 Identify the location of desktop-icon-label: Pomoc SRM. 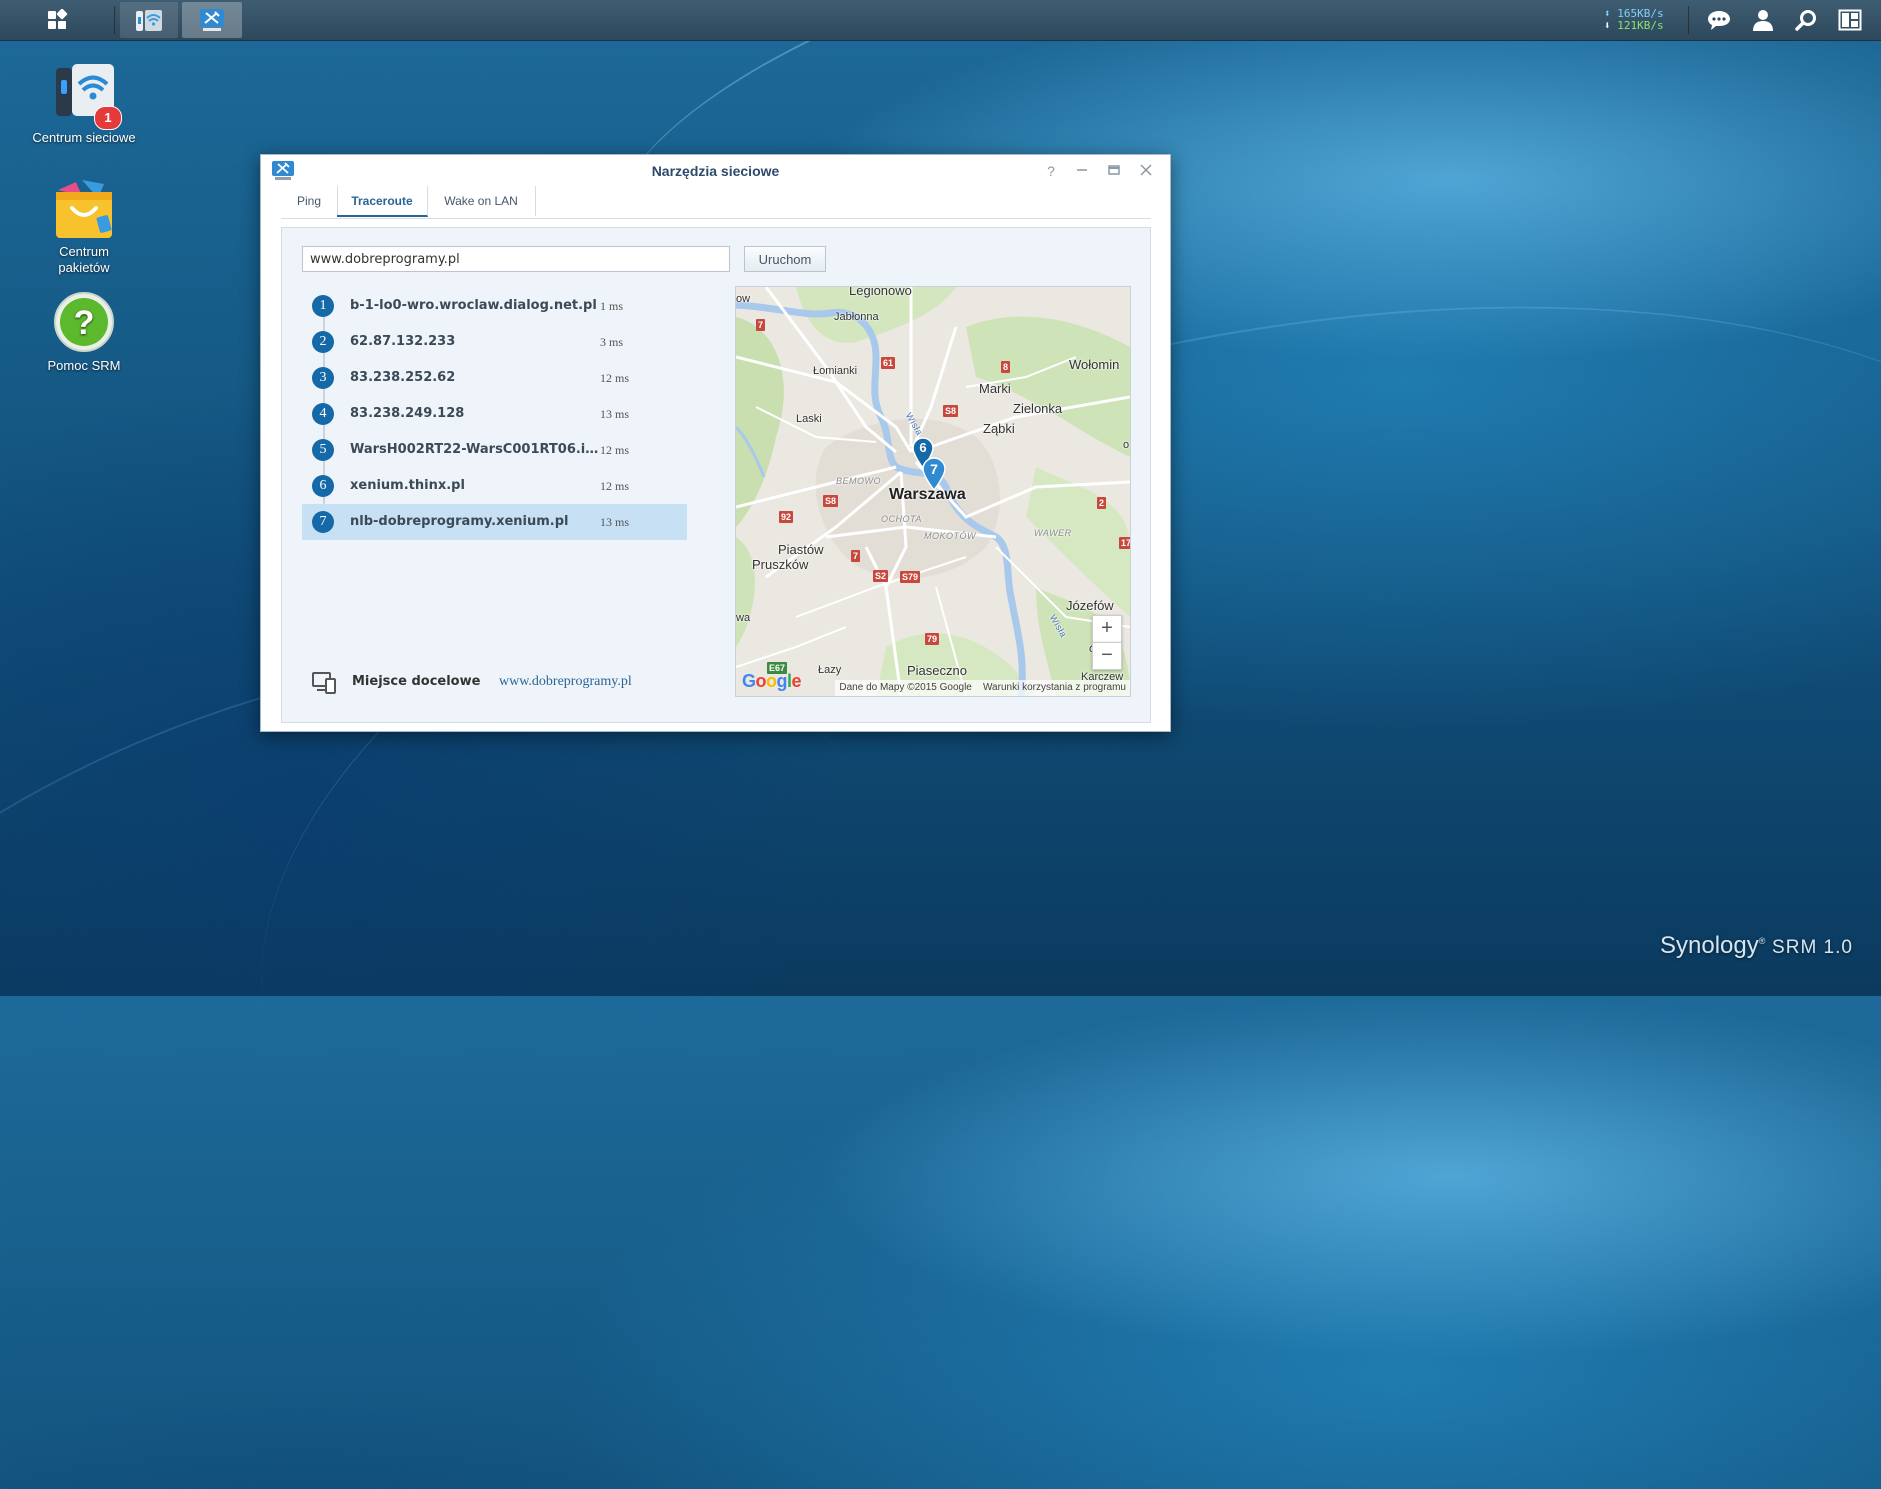
(84, 365).